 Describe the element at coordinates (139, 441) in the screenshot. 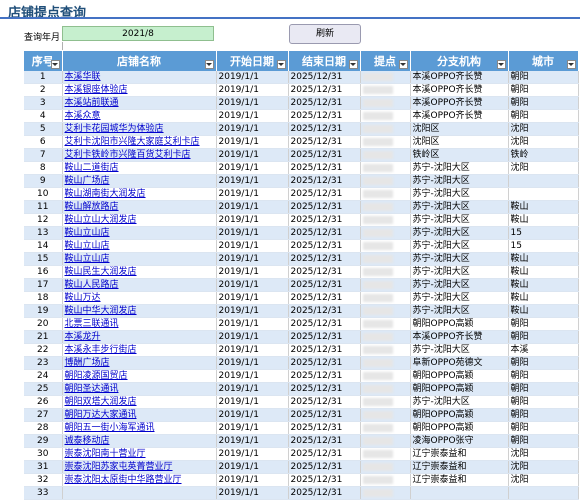

I see `store-name-link: 诚泰移动店` at that location.